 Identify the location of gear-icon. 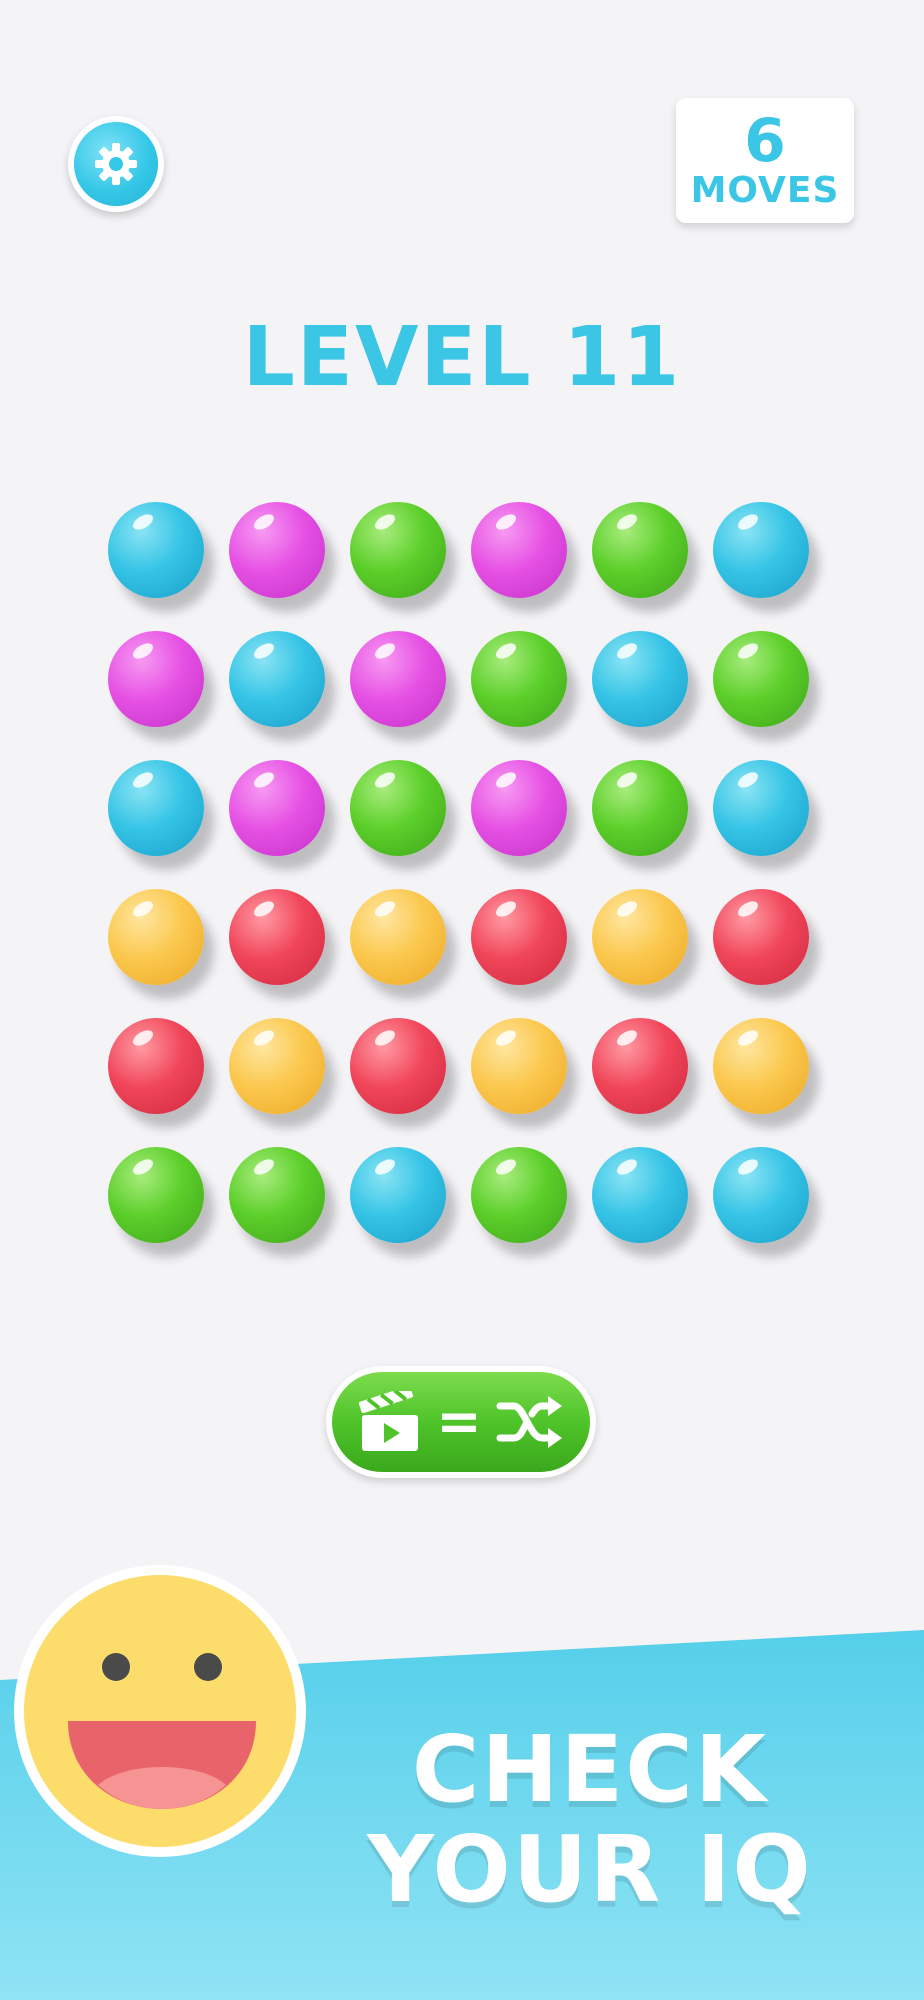
(116, 164).